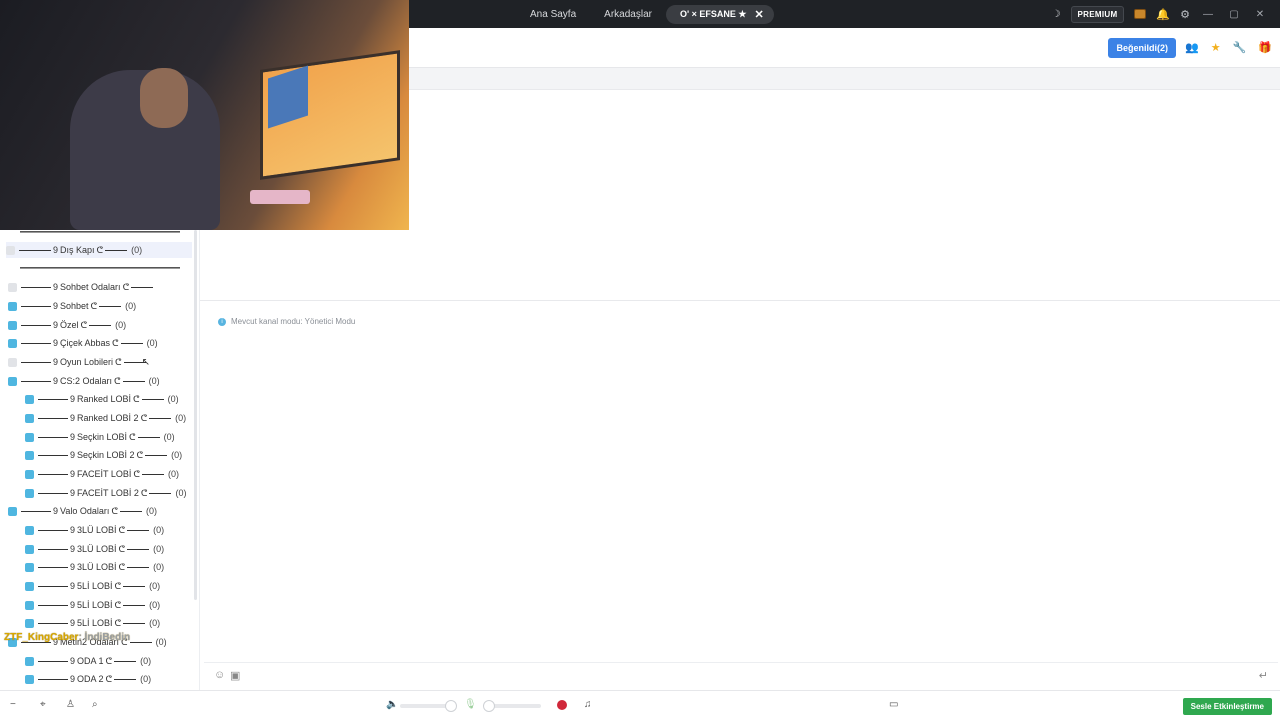  What do you see at coordinates (95, 623) in the screenshot?
I see `channel-label: 5Lİ LOBİ` at bounding box center [95, 623].